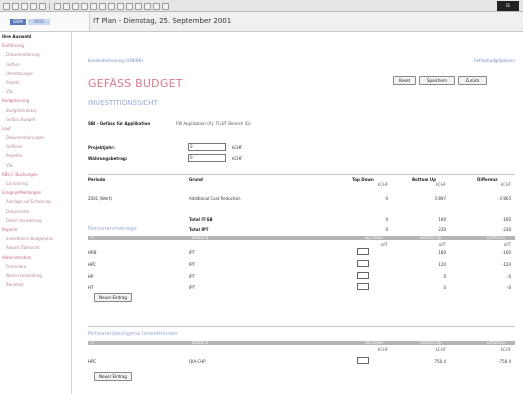 This screenshot has width=523, height=394. Describe the element at coordinates (404, 80) in the screenshot. I see `reset-button: Reset` at that location.